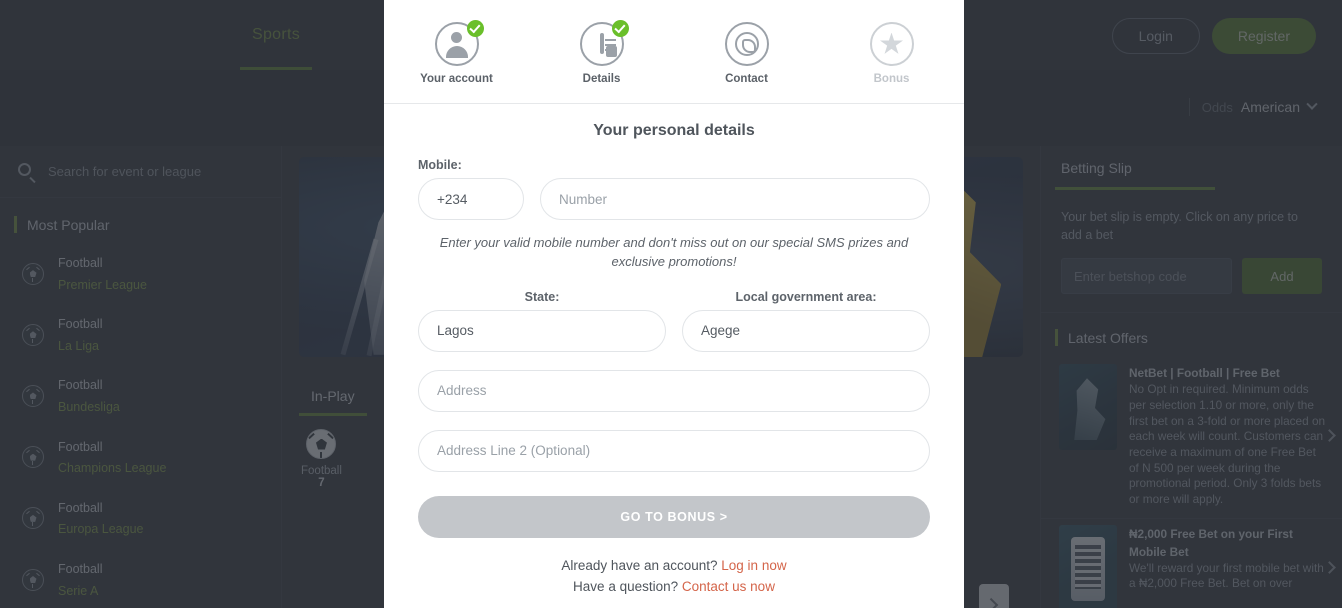  I want to click on step-details: Details, so click(601, 52).